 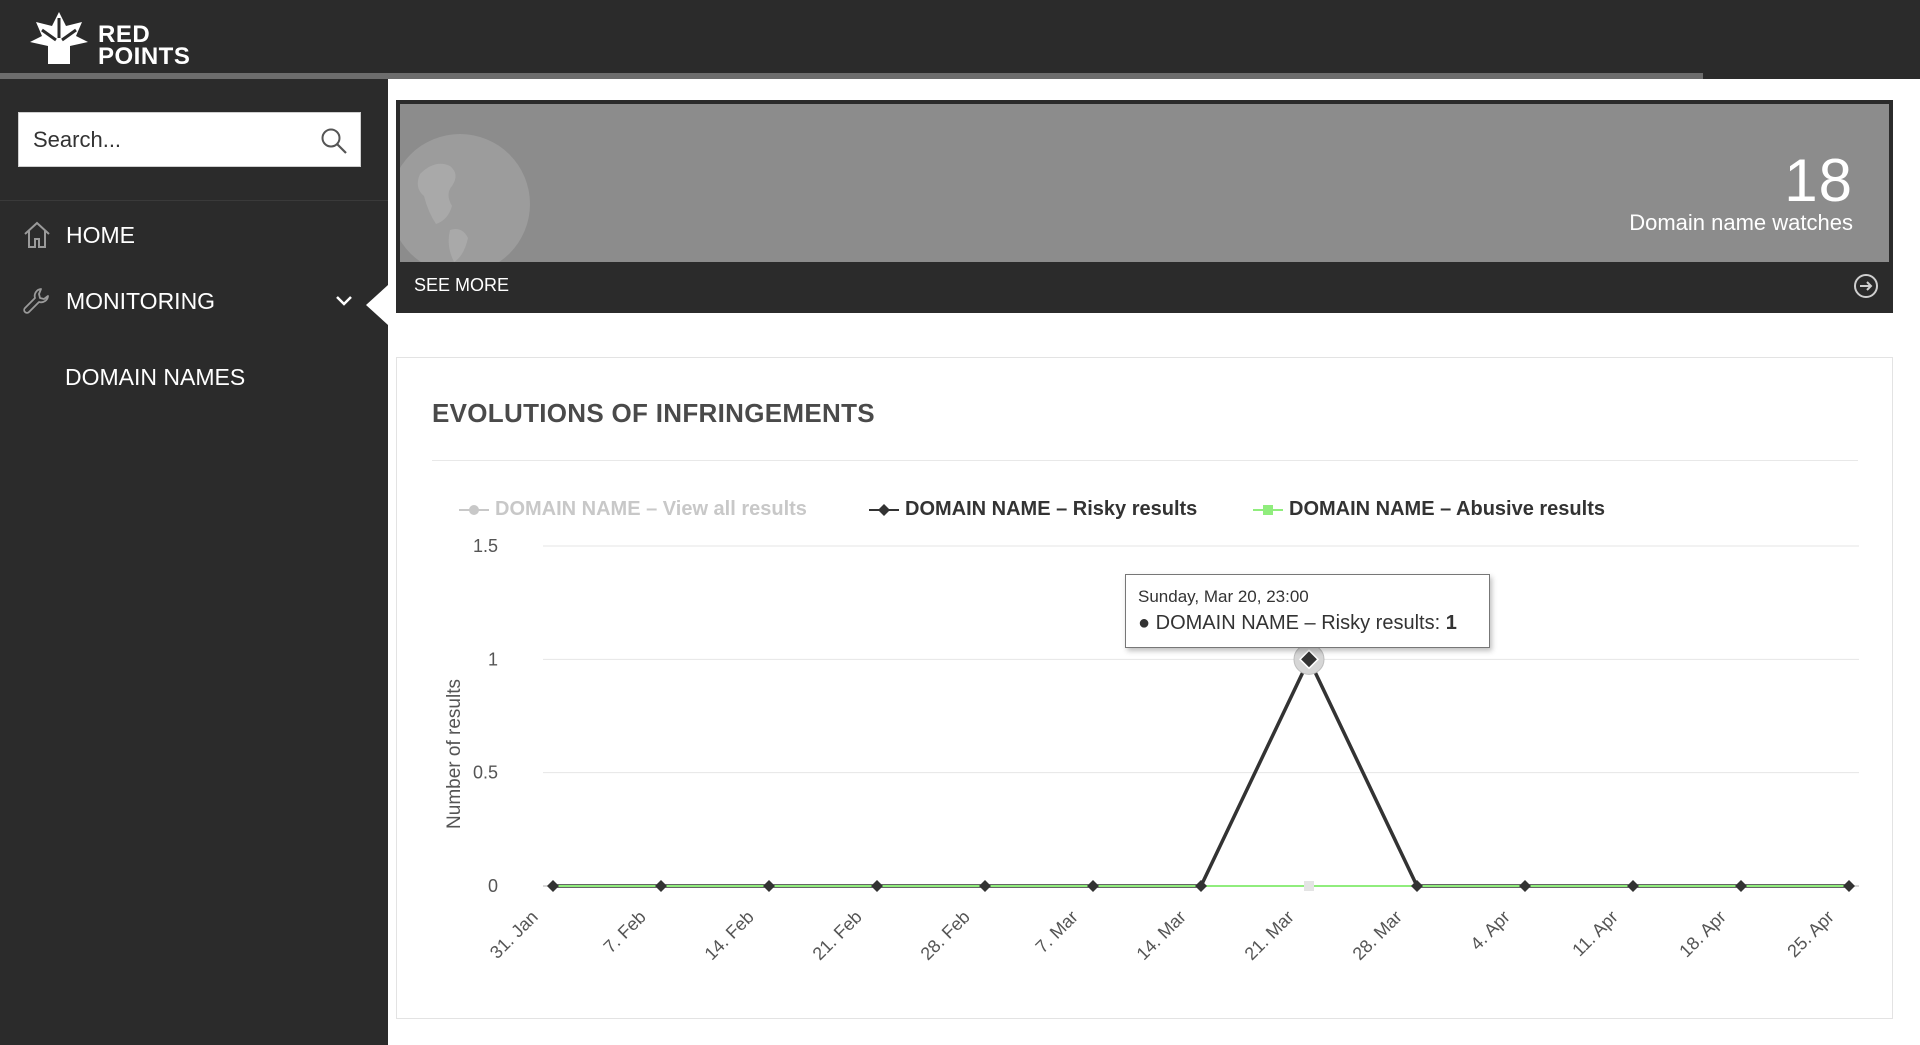 What do you see at coordinates (485, 546) in the screenshot?
I see `y-tick-label: 1.5` at bounding box center [485, 546].